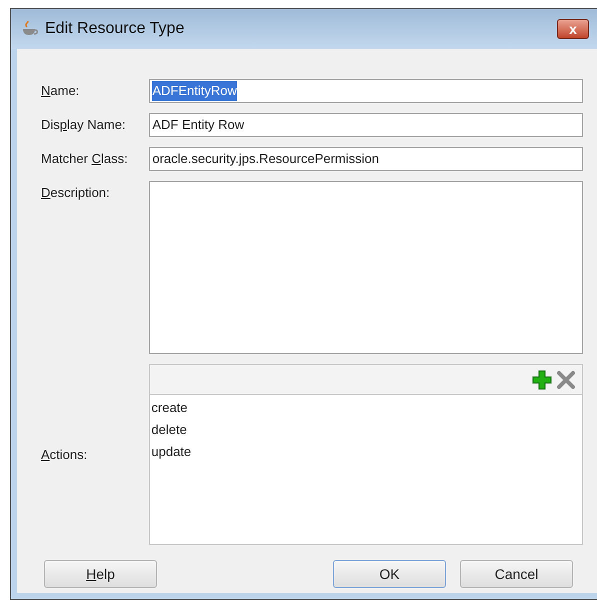 This screenshot has width=597, height=602. I want to click on coffee-cup-icon, so click(30, 29).